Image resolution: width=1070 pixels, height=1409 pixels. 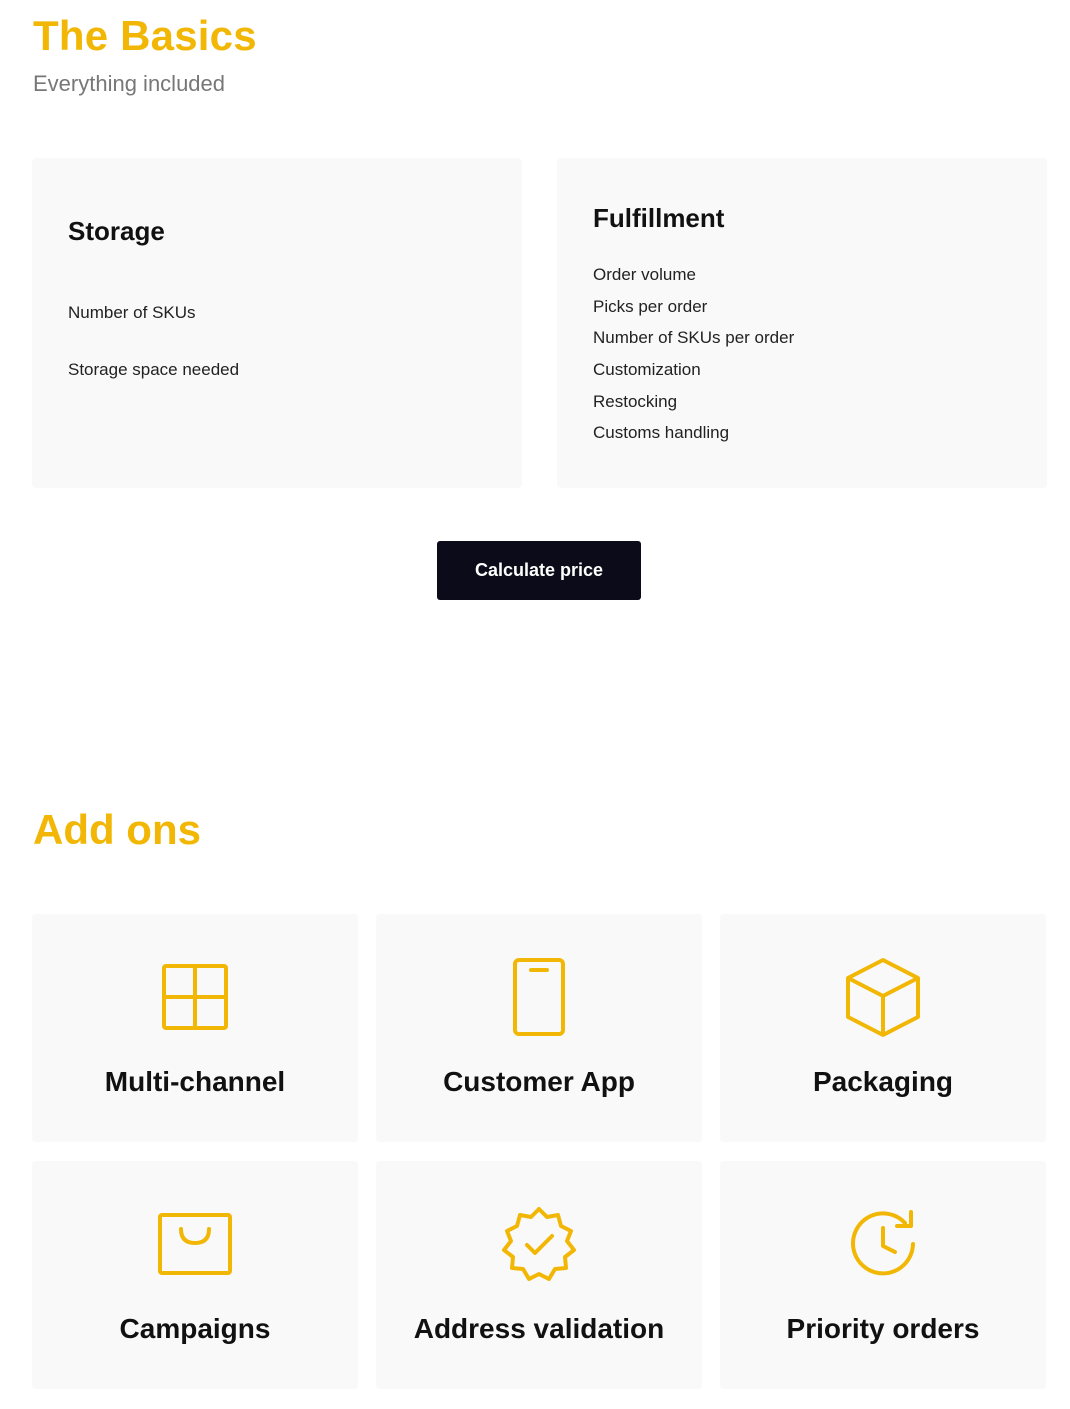 I want to click on addon-card-packaging: Packaging, so click(x=883, y=1028).